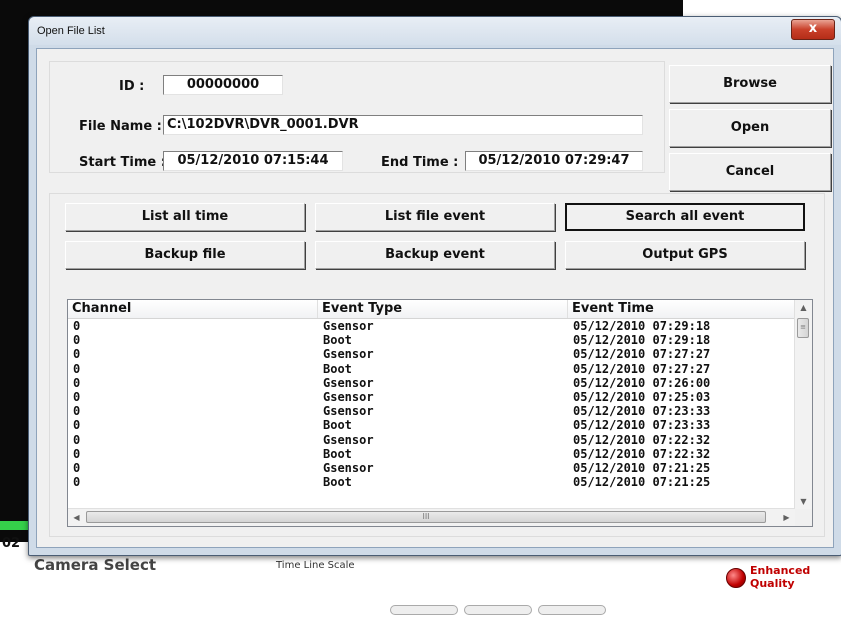 The width and height of the screenshot is (841, 619). I want to click on table-row: 0 Gsensor 05/12/2010 07:29:18, so click(431, 326).